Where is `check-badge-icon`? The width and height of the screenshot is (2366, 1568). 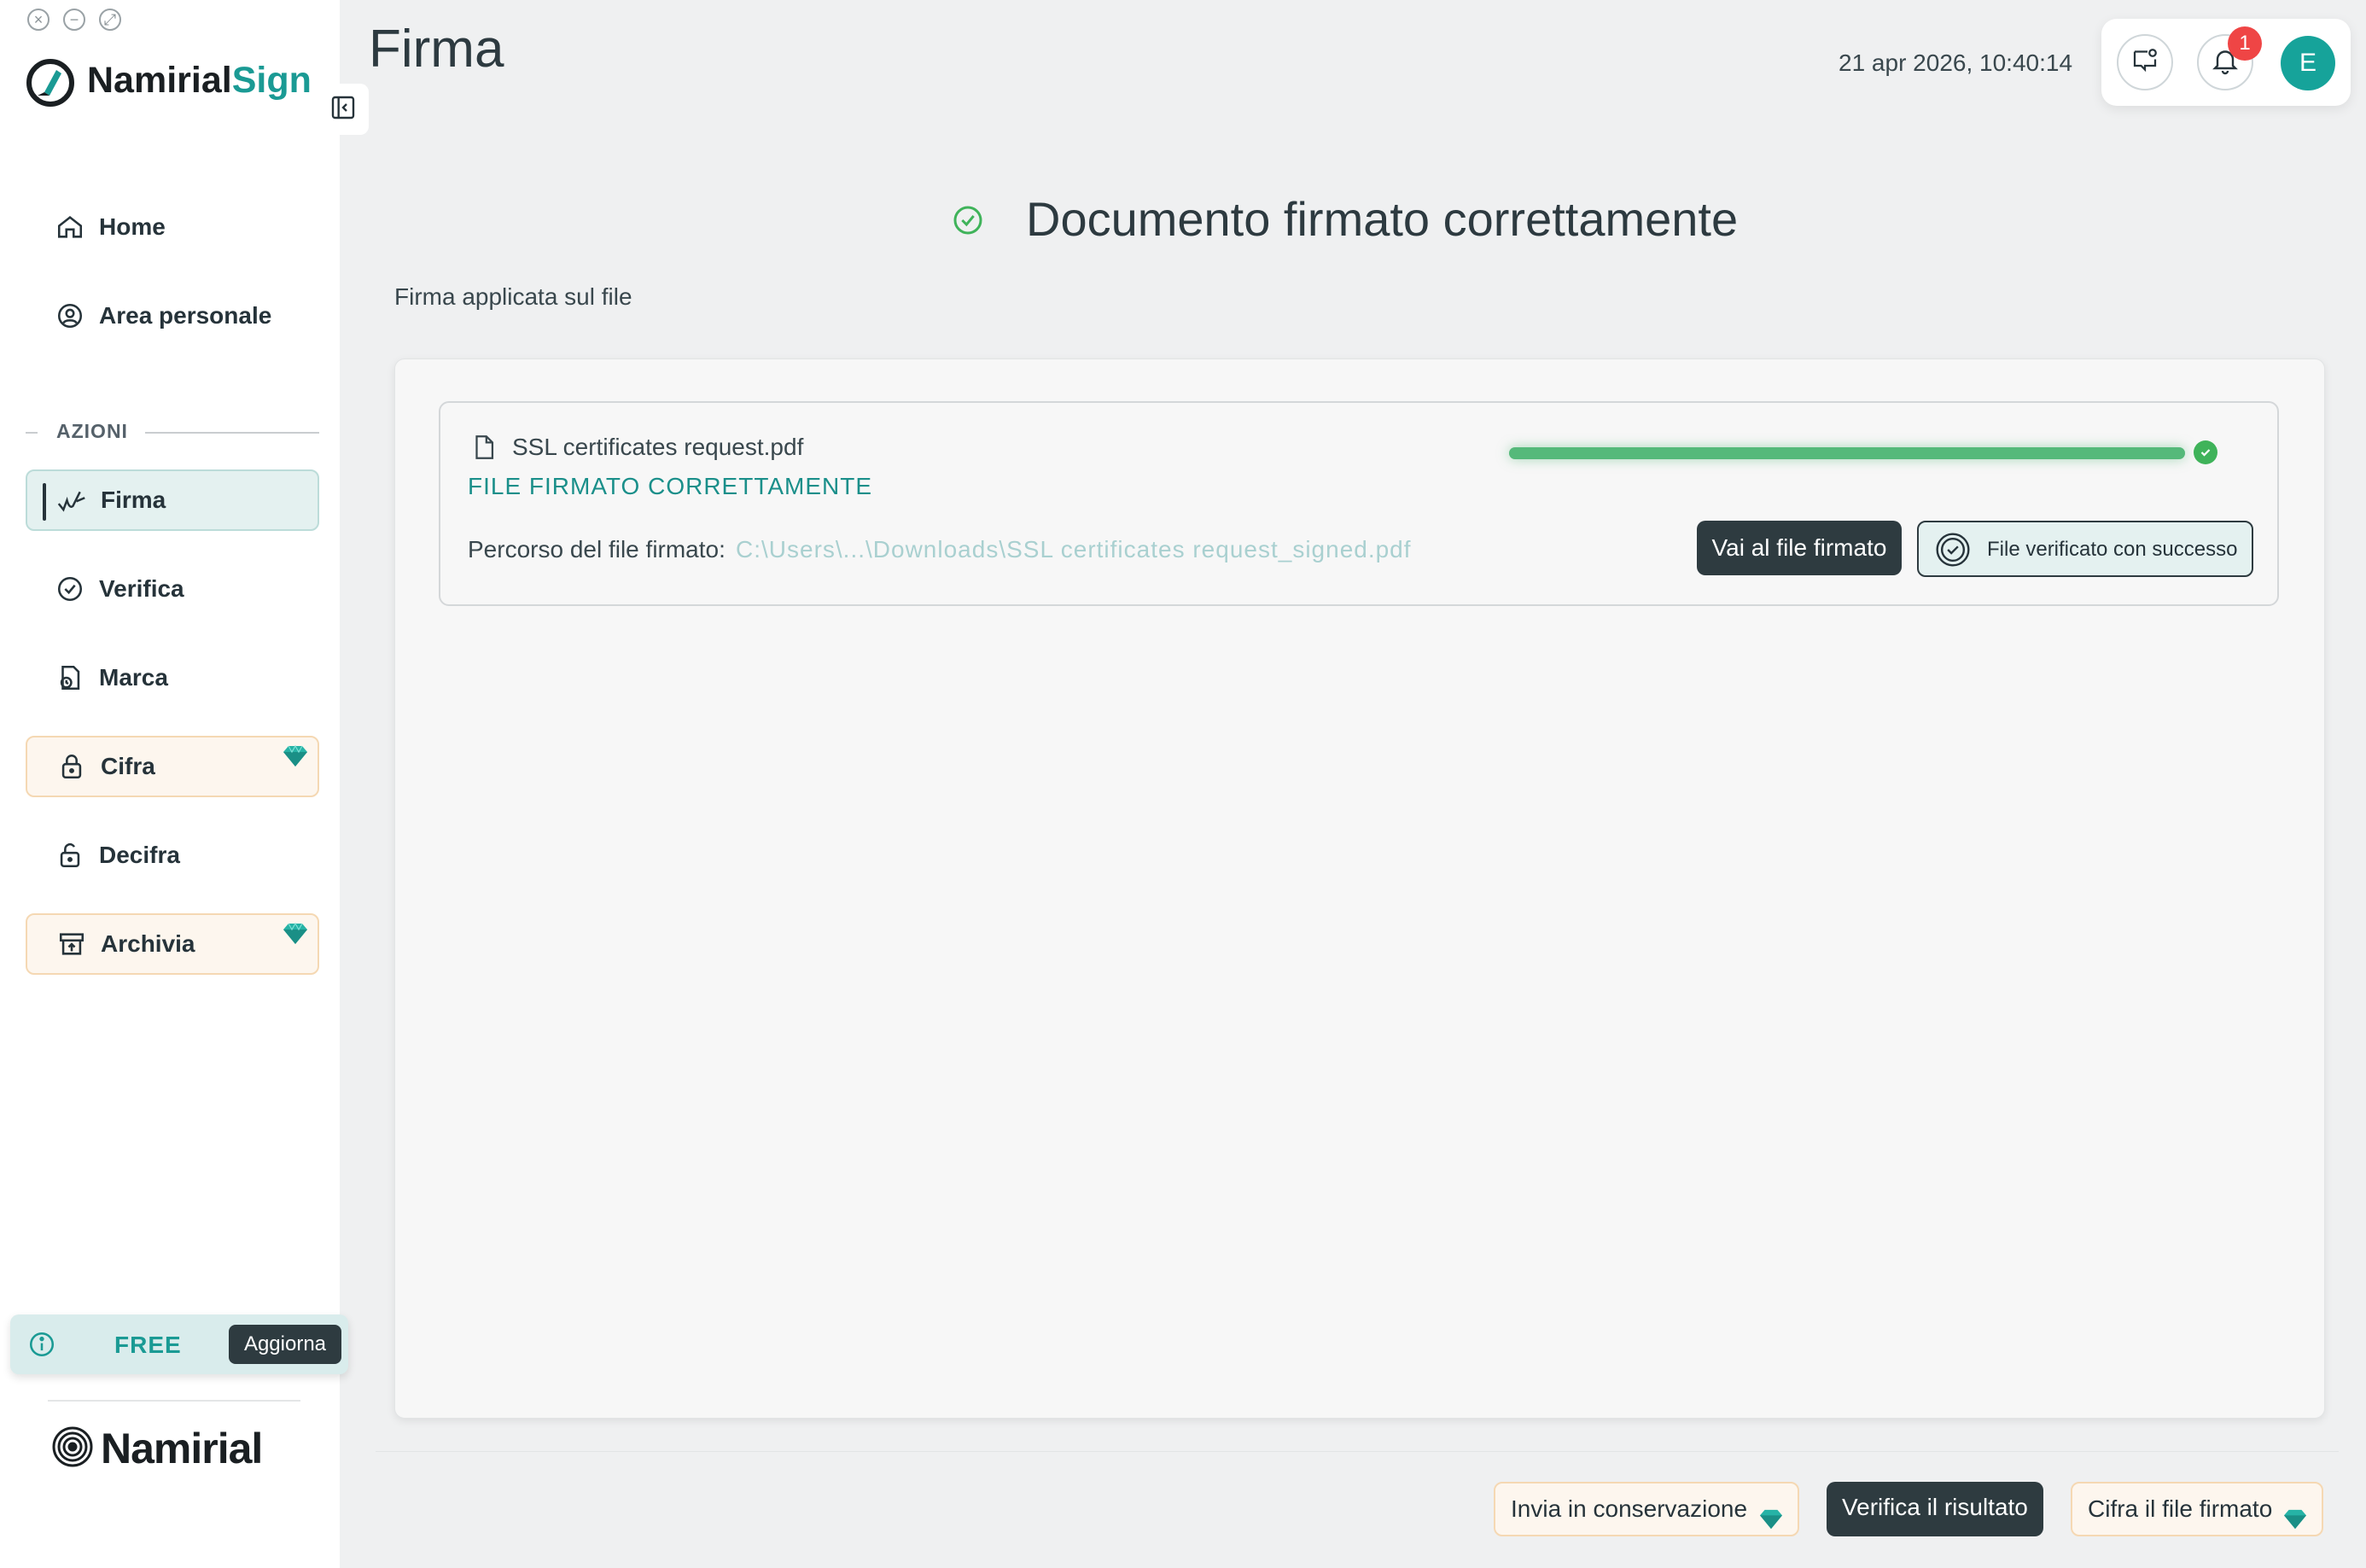 check-badge-icon is located at coordinates (70, 589).